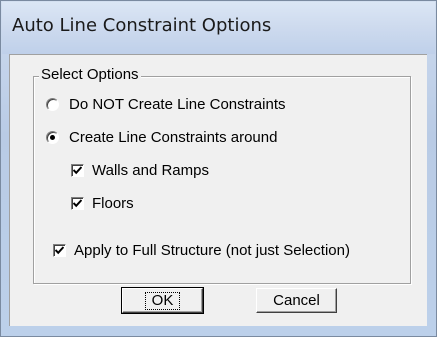 This screenshot has width=437, height=337. I want to click on cancel-button: Cancel, so click(296, 300).